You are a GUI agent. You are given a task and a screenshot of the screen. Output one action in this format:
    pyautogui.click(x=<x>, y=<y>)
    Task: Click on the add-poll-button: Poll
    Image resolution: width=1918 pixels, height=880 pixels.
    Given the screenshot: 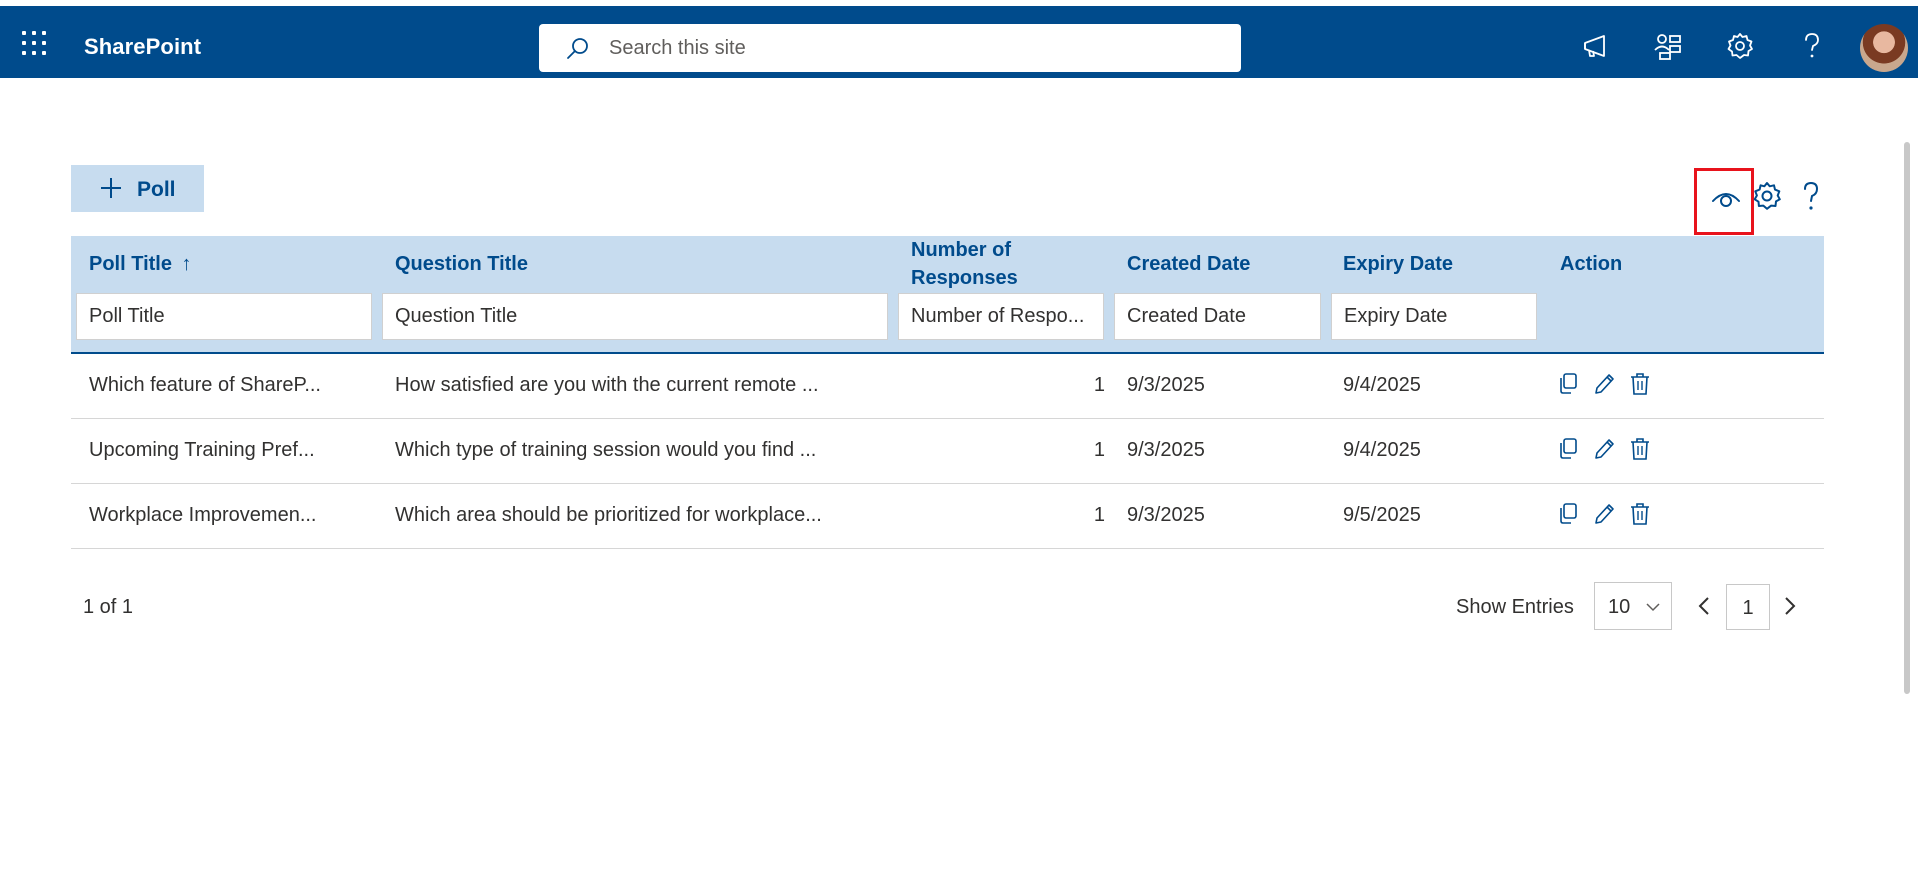 What is the action you would take?
    pyautogui.click(x=137, y=188)
    